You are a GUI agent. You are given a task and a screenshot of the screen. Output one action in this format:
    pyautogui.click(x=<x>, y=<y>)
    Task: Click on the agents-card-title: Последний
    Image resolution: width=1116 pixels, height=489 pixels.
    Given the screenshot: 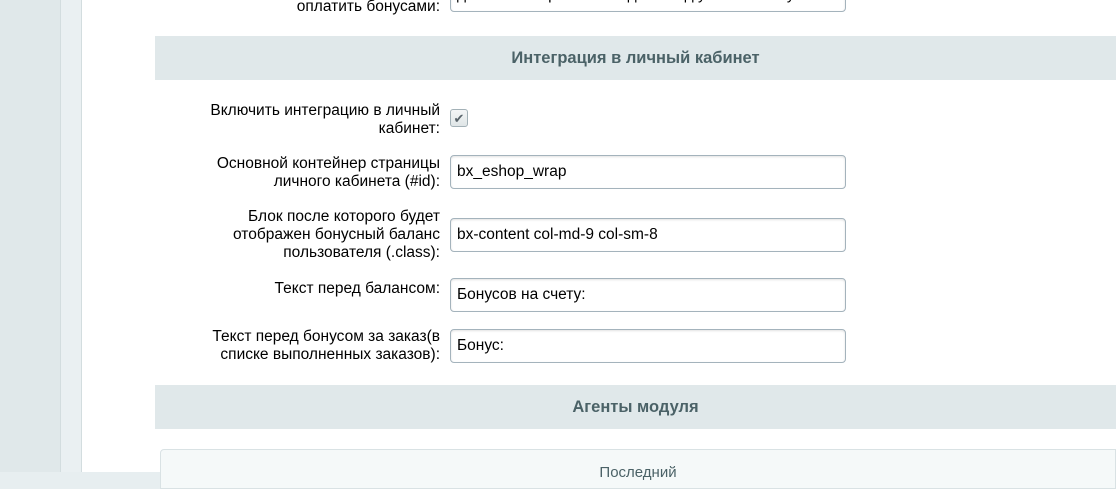 What is the action you would take?
    pyautogui.click(x=638, y=472)
    